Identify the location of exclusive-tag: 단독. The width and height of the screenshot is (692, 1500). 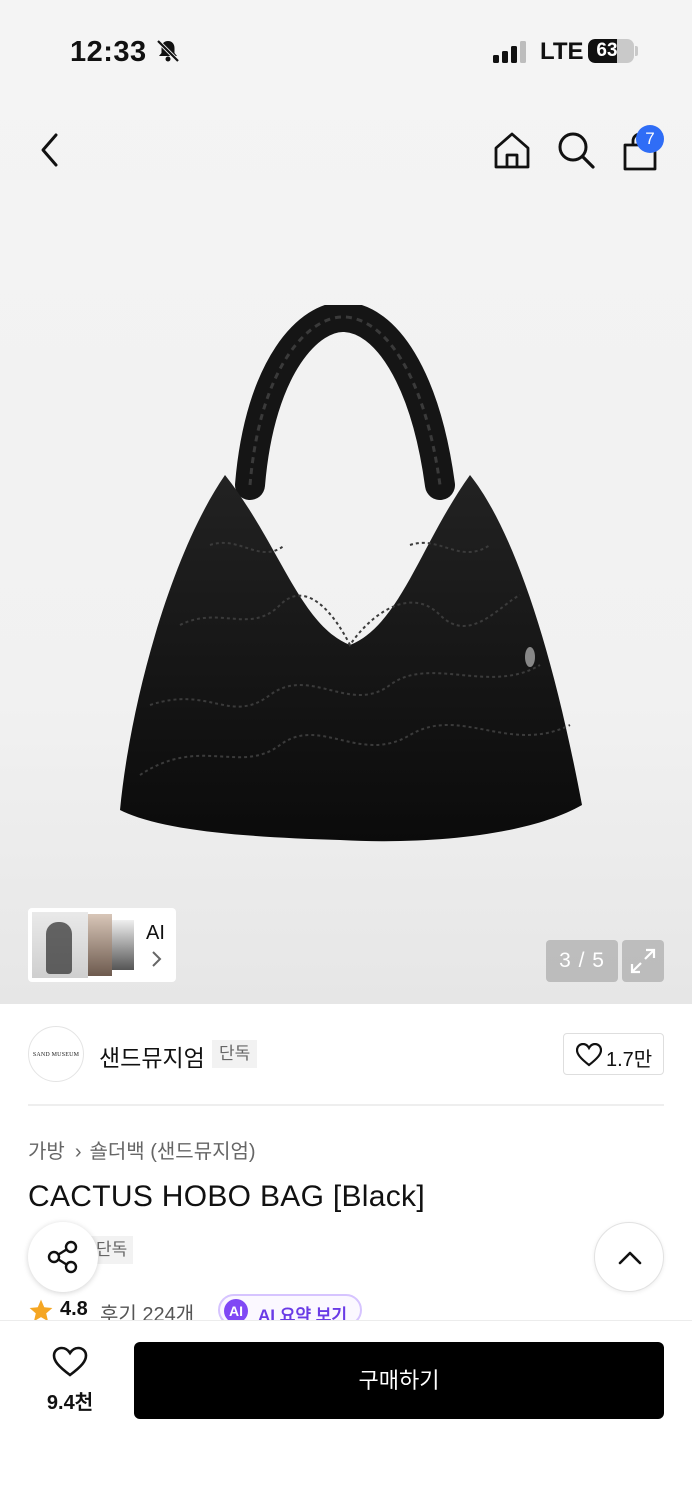
(235, 1054).